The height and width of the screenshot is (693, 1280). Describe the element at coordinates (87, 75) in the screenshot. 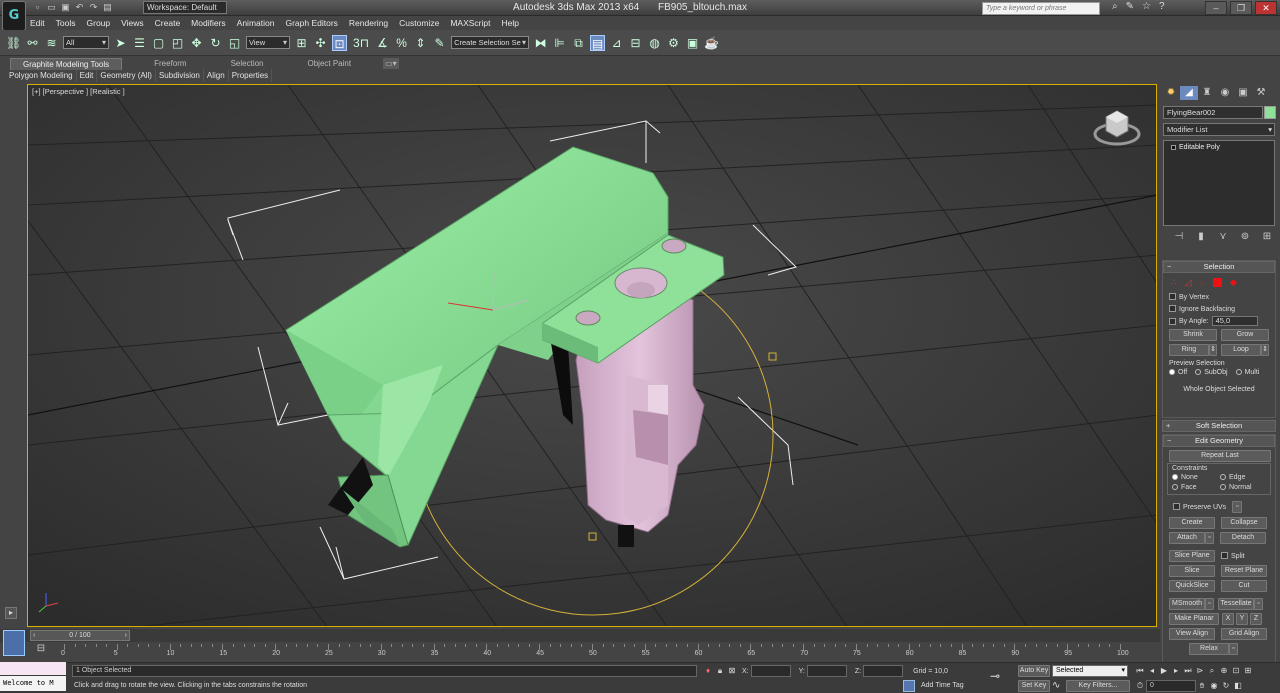

I see `ribbon-edit: Edit` at that location.